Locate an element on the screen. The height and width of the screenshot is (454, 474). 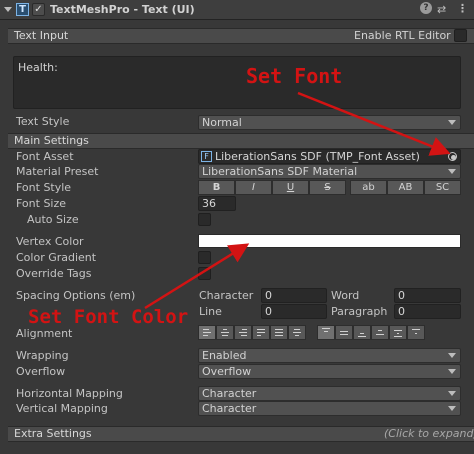
context-menu-icon: ⋮ is located at coordinates (462, 9).